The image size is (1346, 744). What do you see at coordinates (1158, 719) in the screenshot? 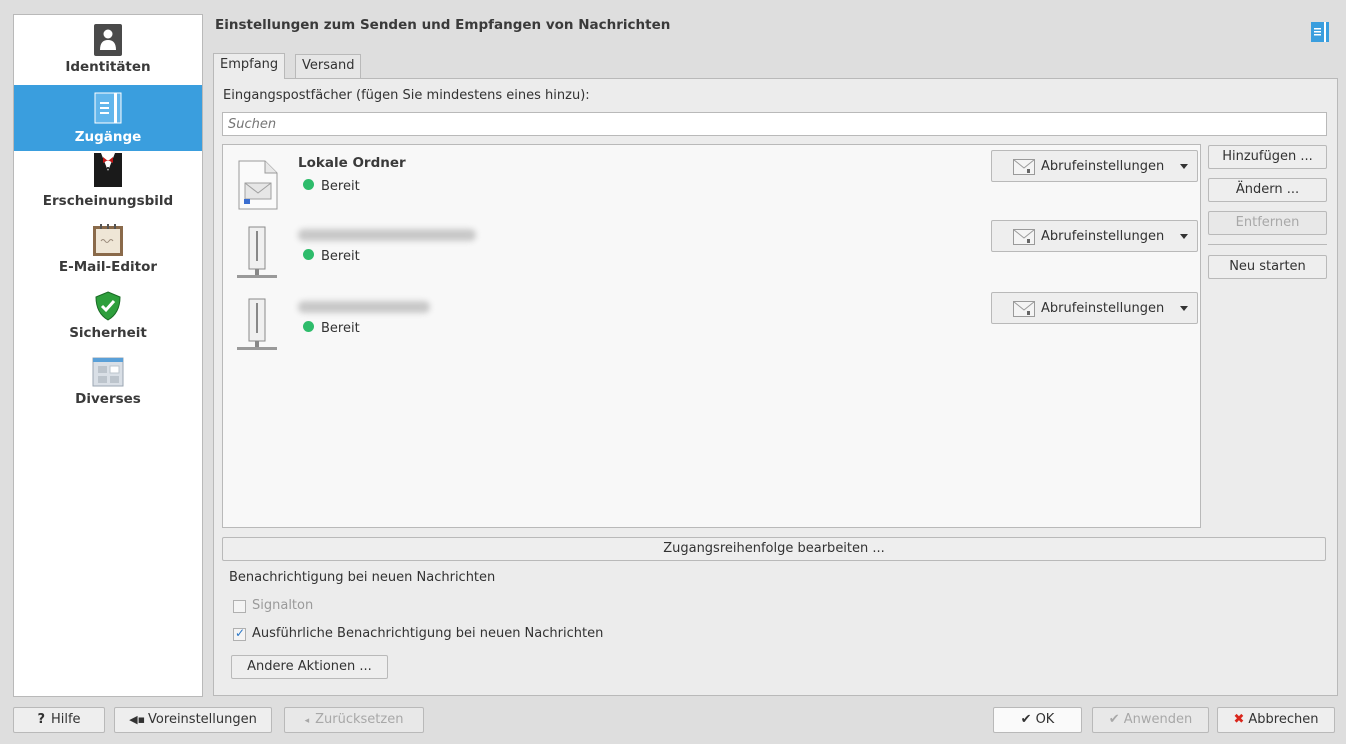
I see `apply-label: Anwenden` at bounding box center [1158, 719].